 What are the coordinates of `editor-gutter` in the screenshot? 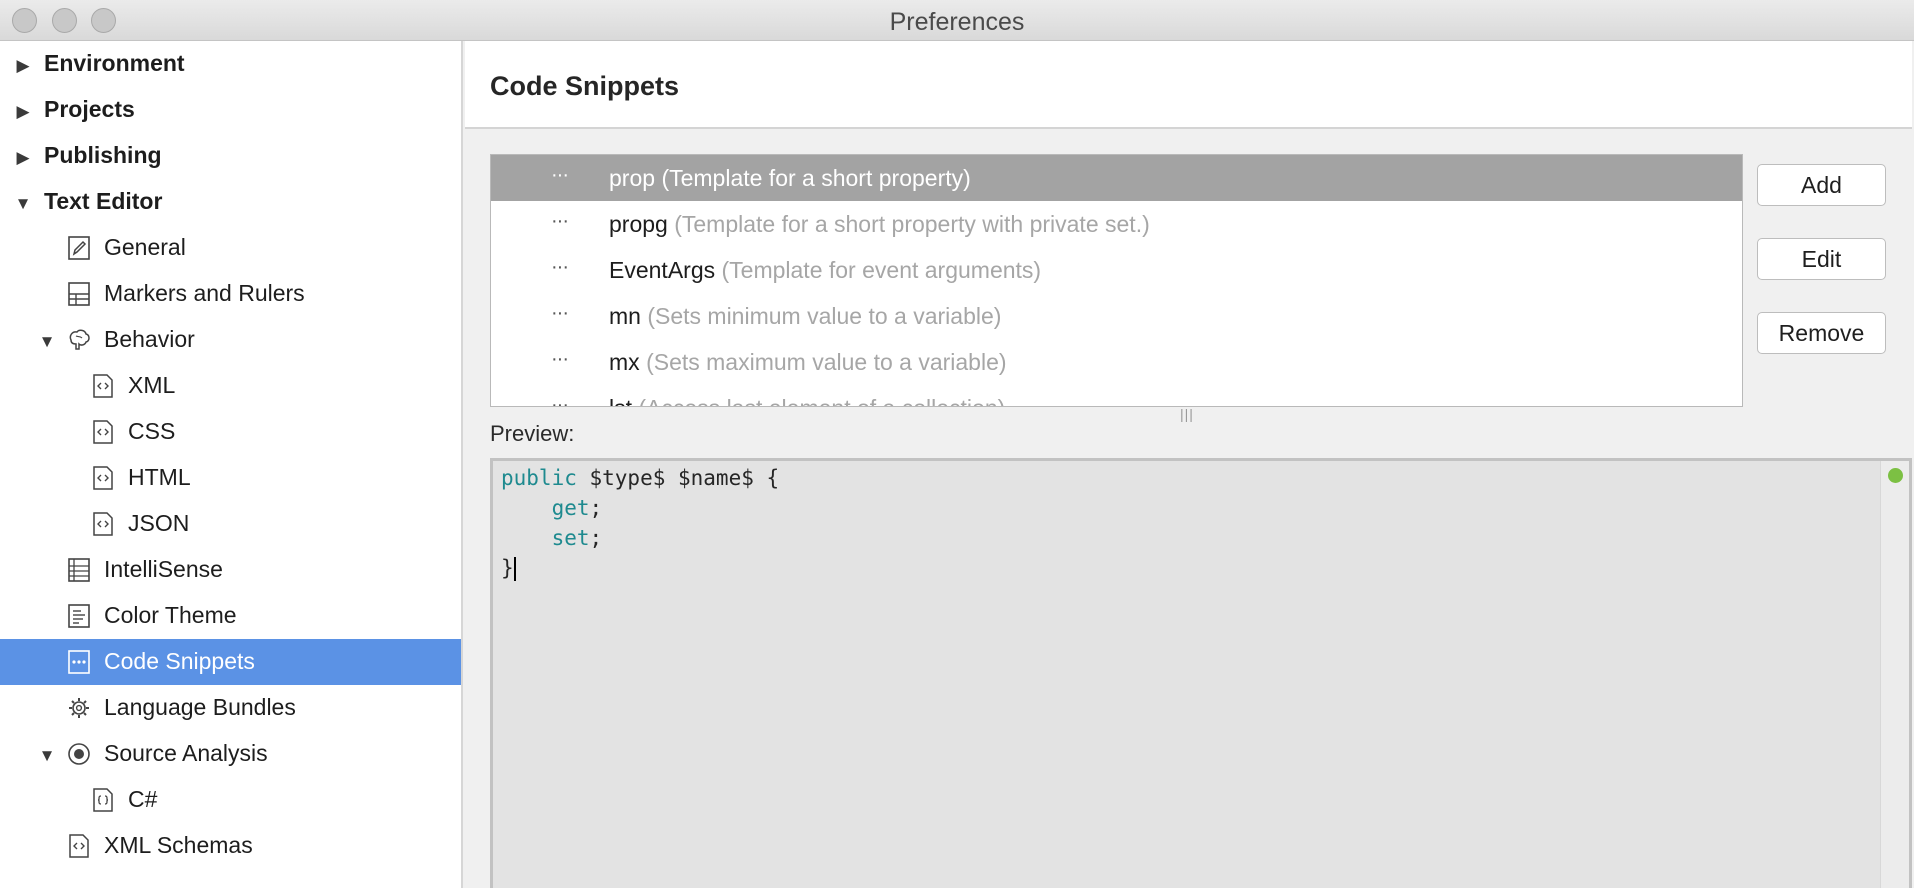 It's located at (1894, 674).